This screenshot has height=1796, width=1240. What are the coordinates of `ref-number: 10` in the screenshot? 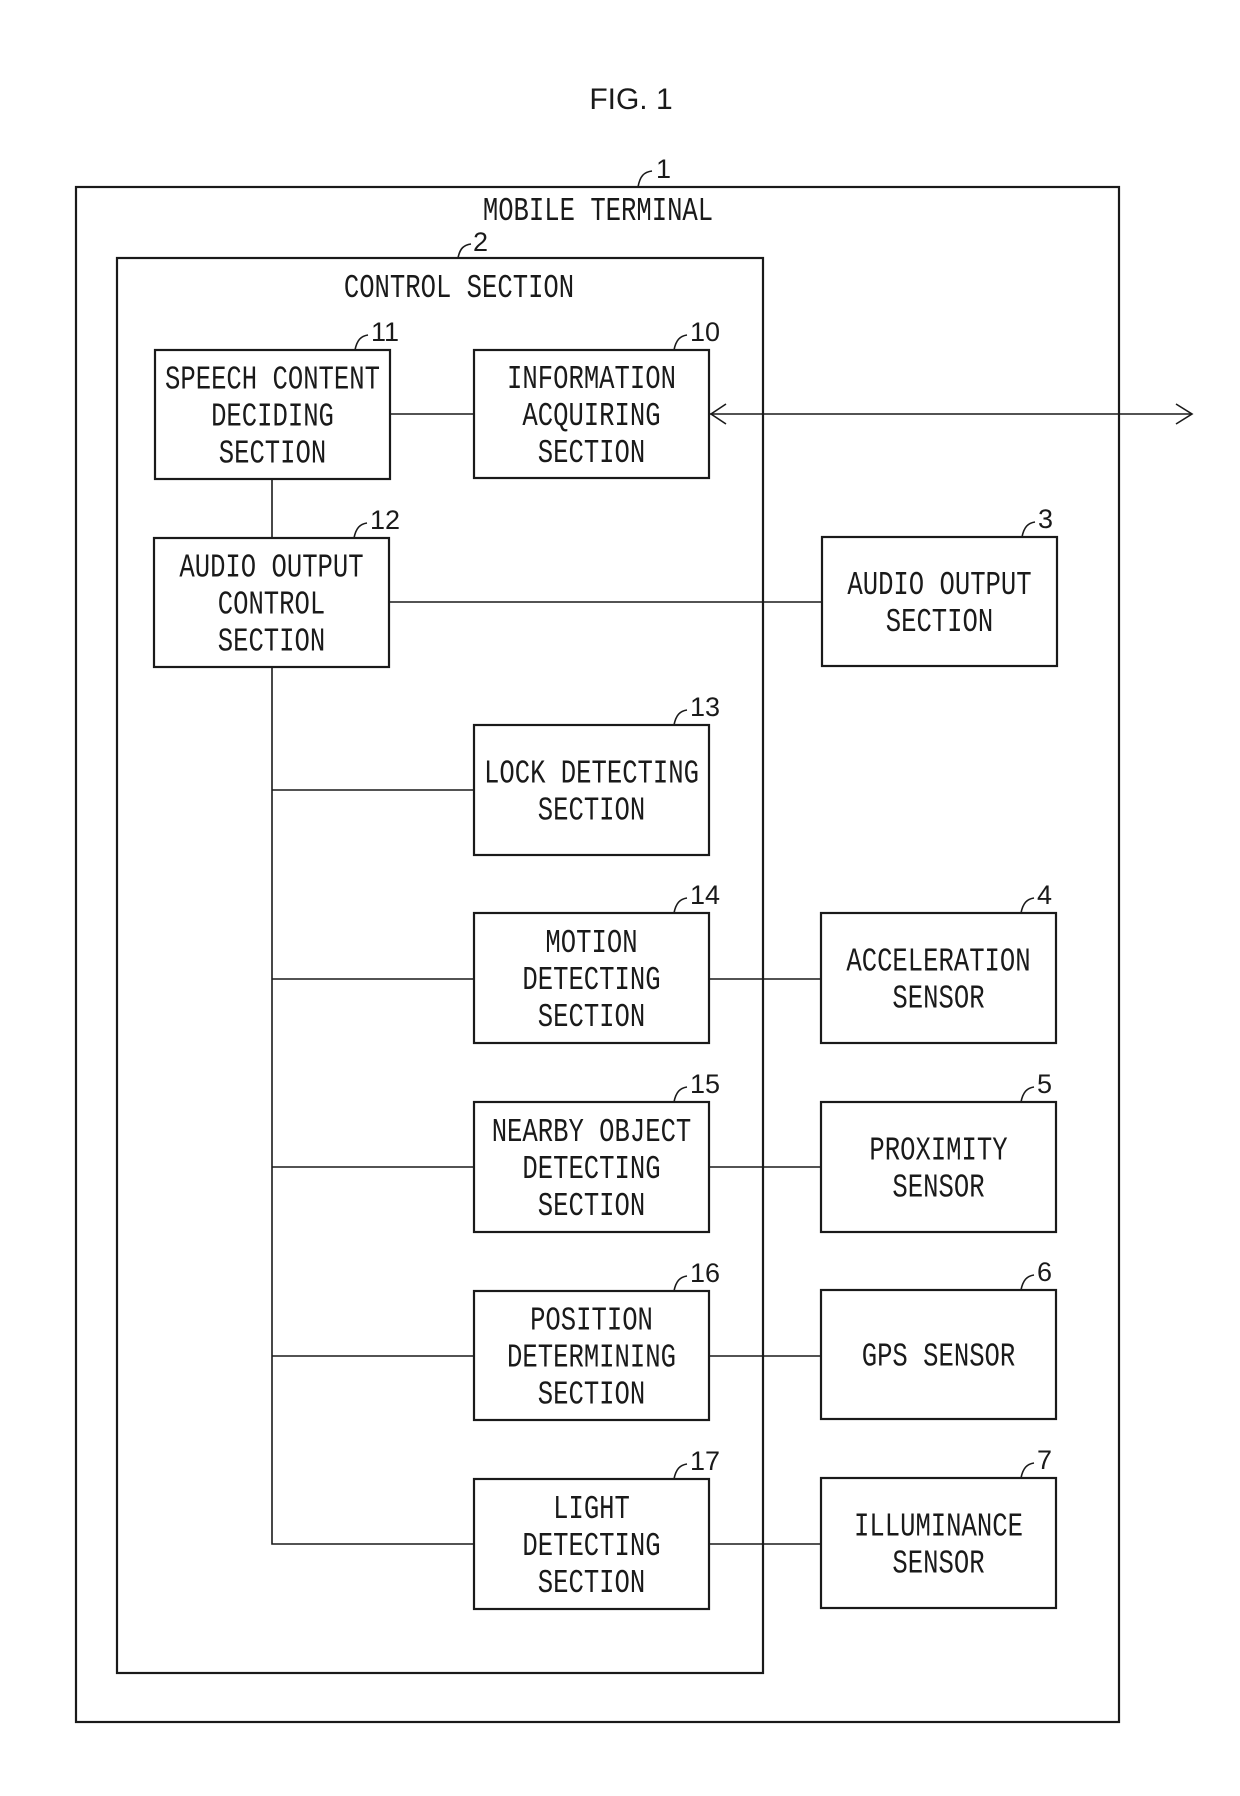 It's located at (705, 332).